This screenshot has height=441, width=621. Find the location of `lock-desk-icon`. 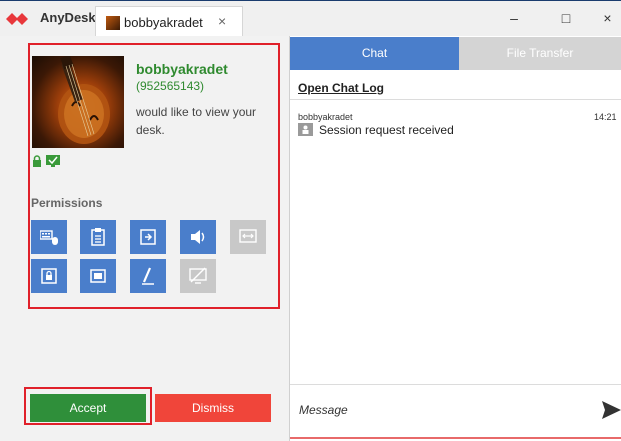

lock-desk-icon is located at coordinates (49, 276).